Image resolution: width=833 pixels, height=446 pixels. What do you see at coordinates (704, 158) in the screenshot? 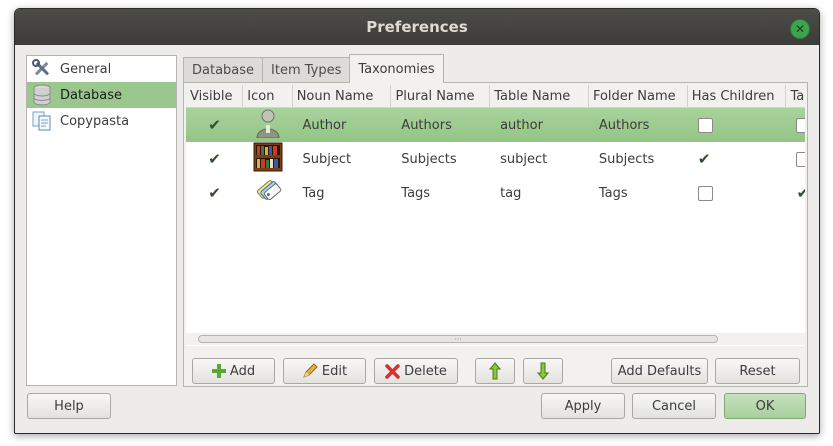
I see `has-children-checkbox: ✔` at bounding box center [704, 158].